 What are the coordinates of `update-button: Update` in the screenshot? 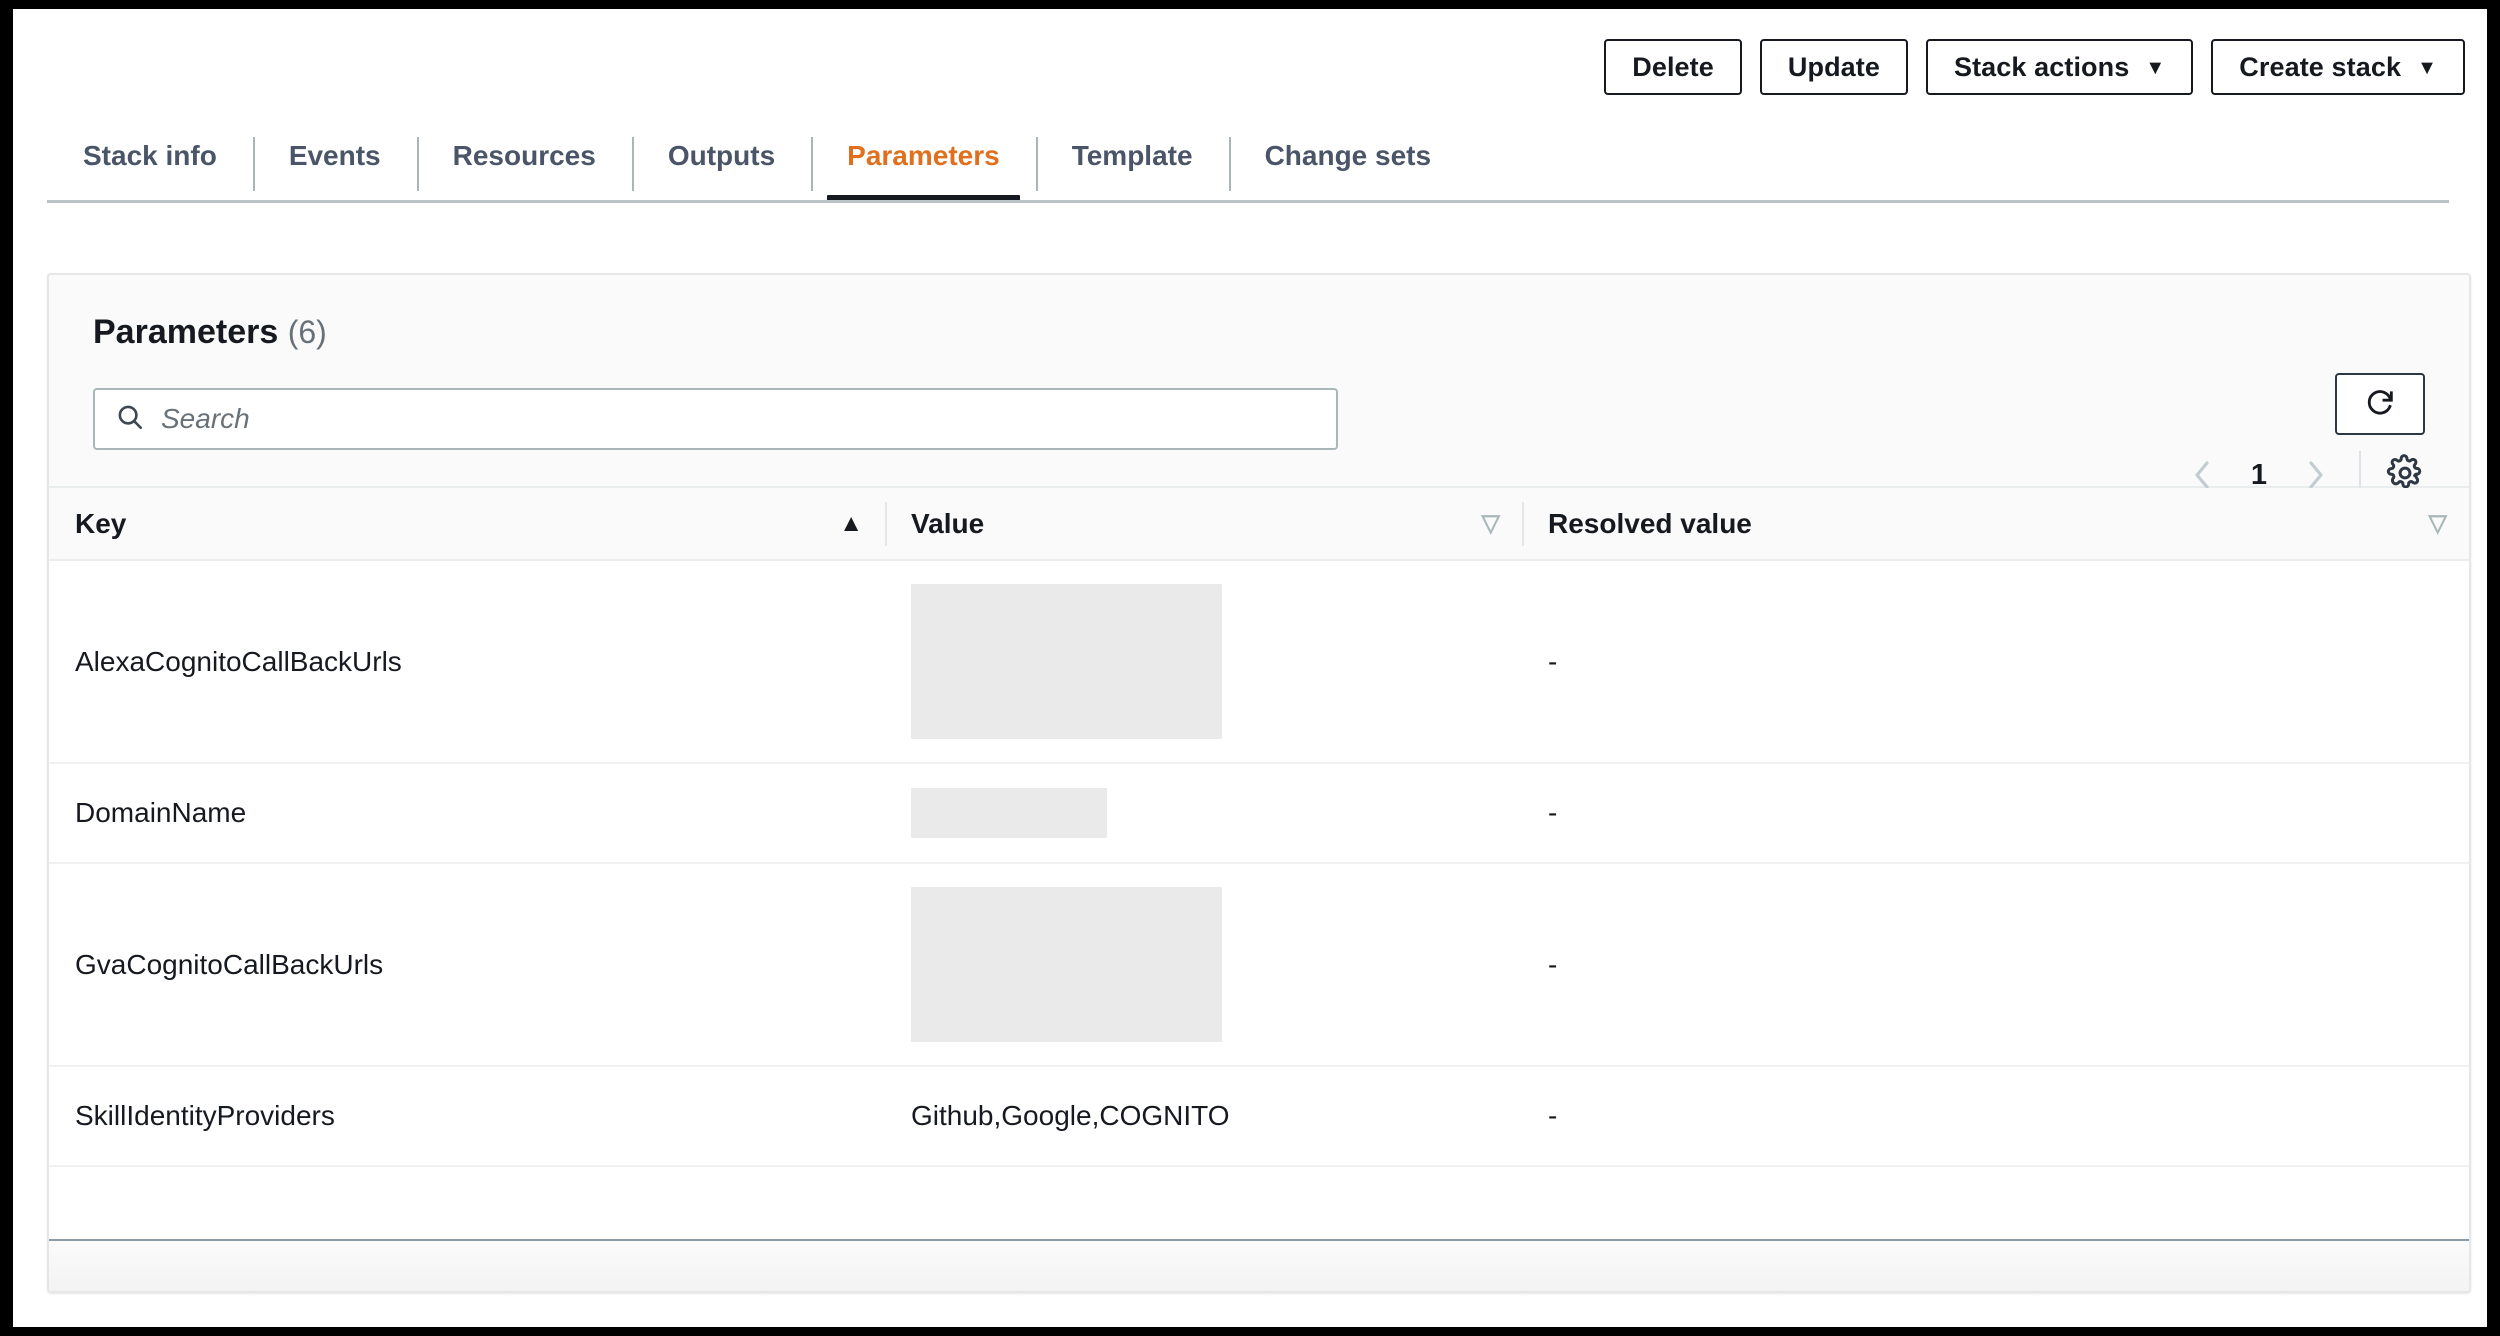 It's located at (1833, 67).